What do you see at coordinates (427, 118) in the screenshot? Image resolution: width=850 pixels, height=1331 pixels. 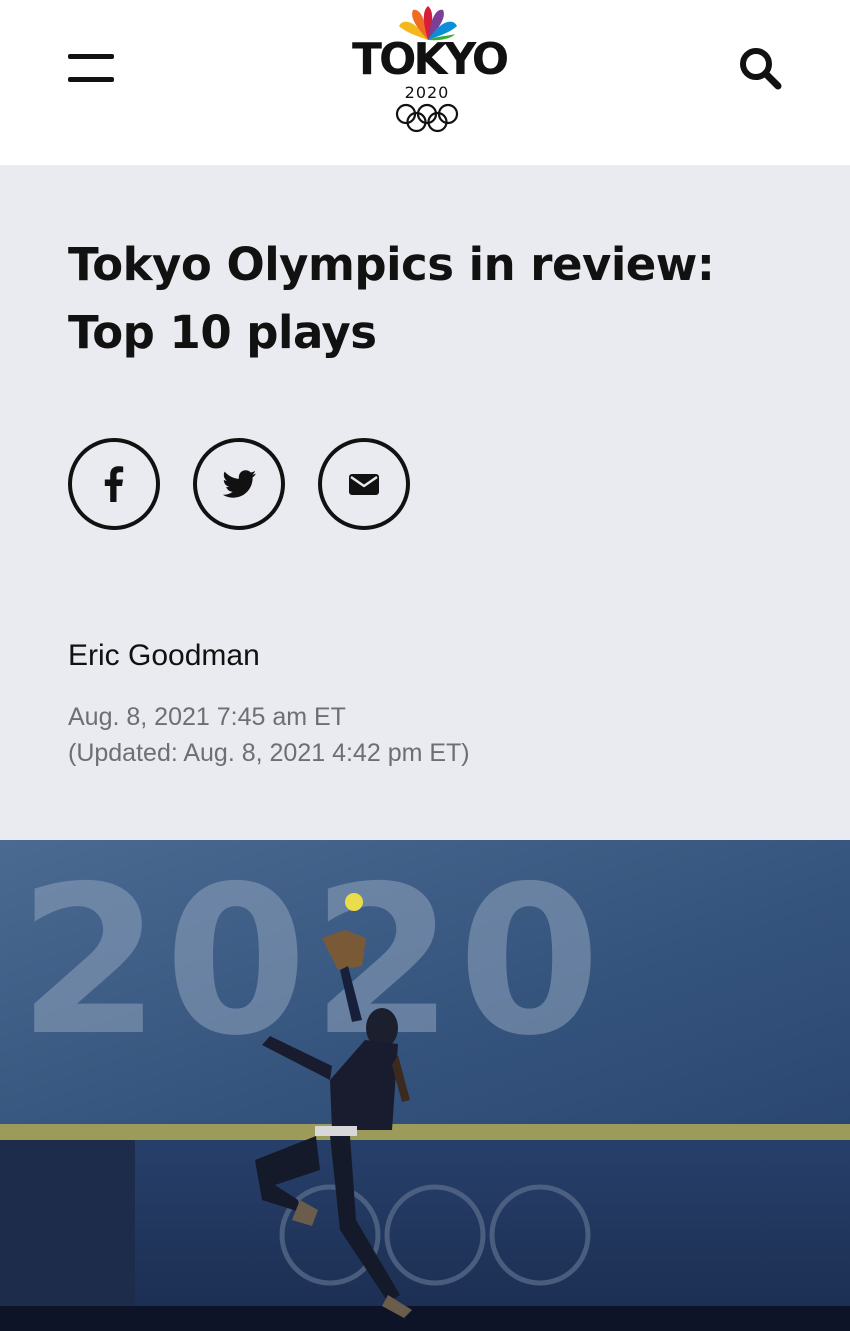 I see `olympic-rings-icon` at bounding box center [427, 118].